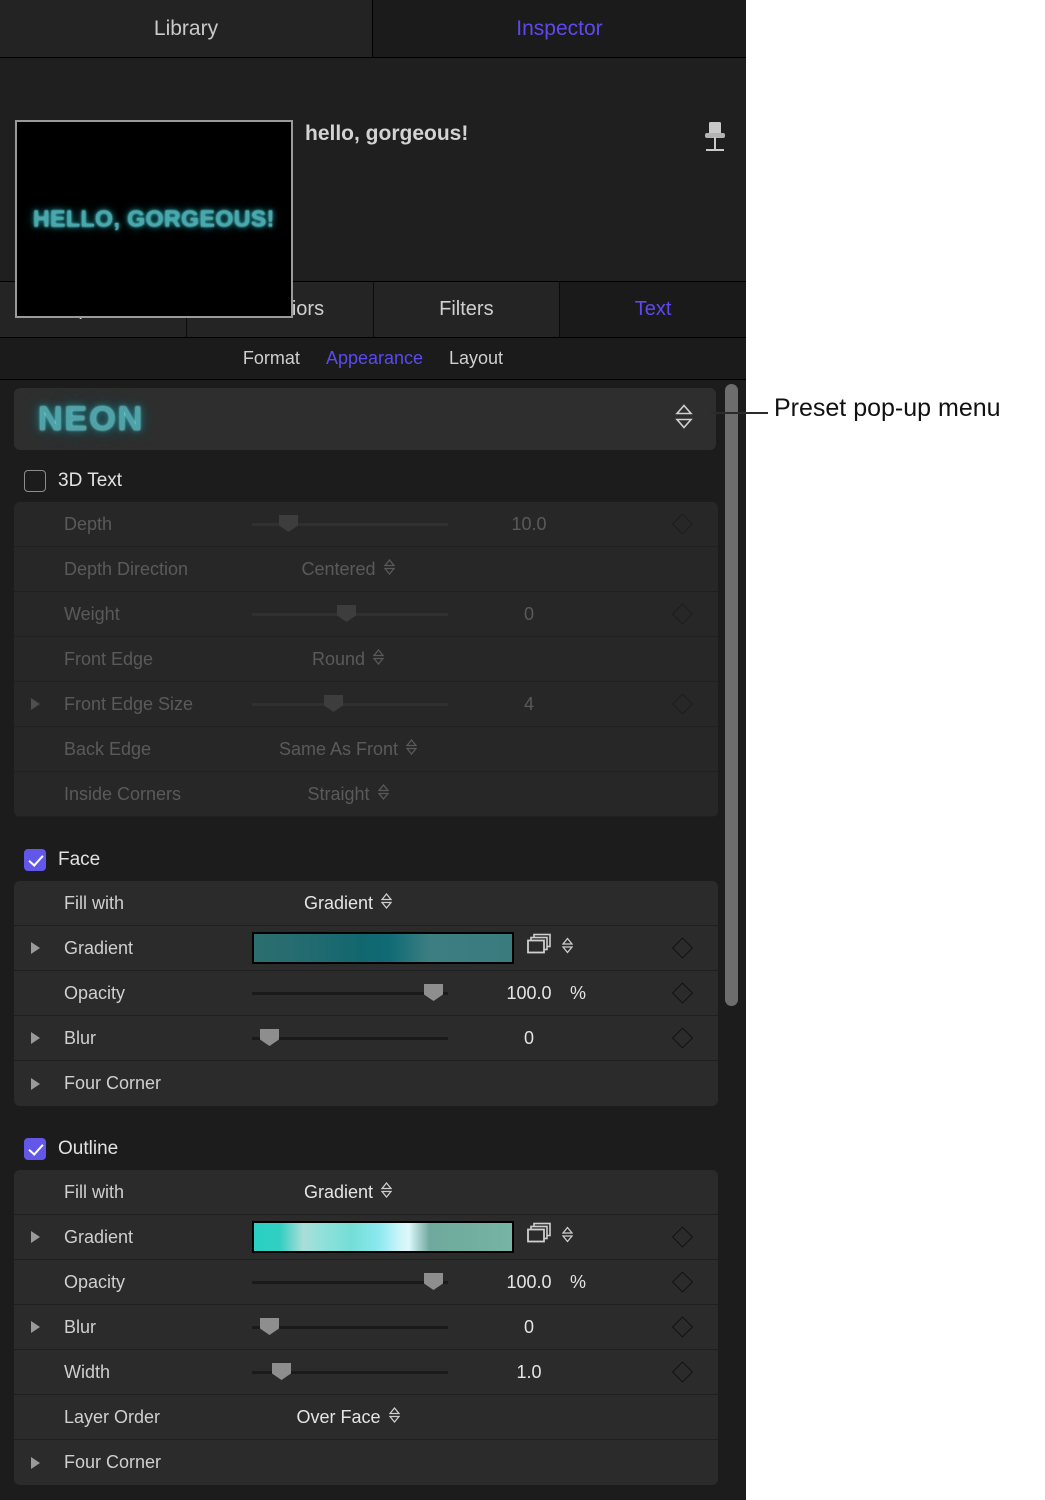 The height and width of the screenshot is (1500, 1045). Describe the element at coordinates (350, 1327) in the screenshot. I see `slider-outline-blur` at that location.